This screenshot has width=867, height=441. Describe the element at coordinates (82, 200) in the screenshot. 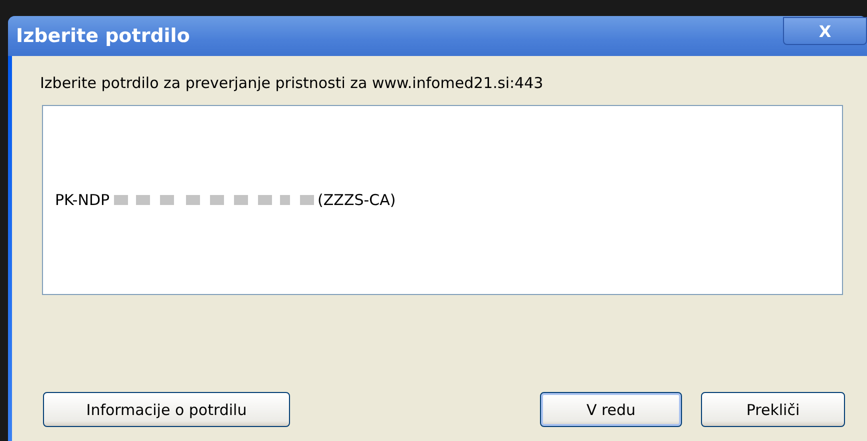

I see `certificate-name: PK-NDP` at that location.